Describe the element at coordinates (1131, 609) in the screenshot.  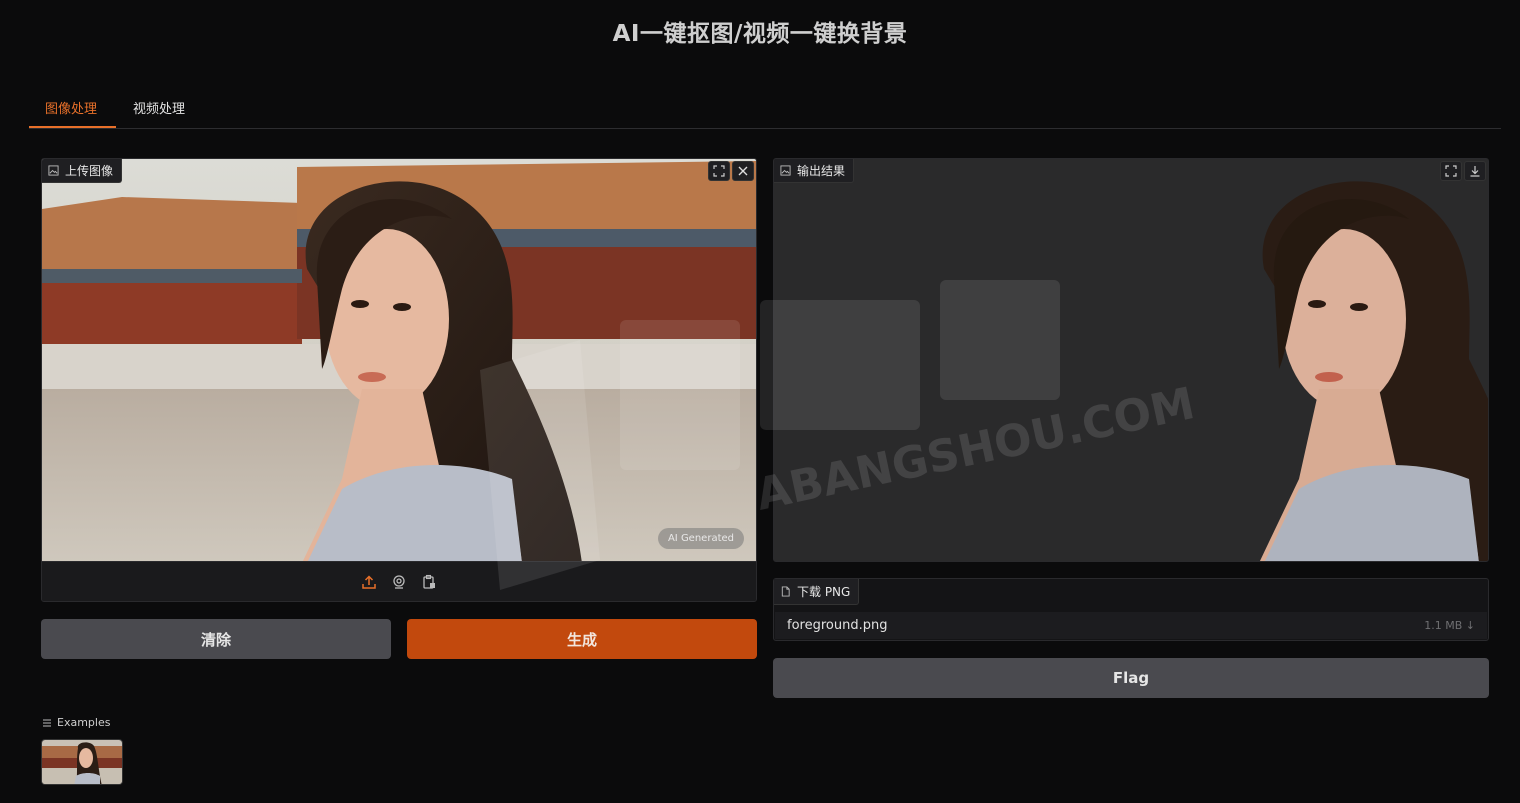
I see `download-png-panel: 下载 PNG foreground.png 1.1 MB ↓` at that location.